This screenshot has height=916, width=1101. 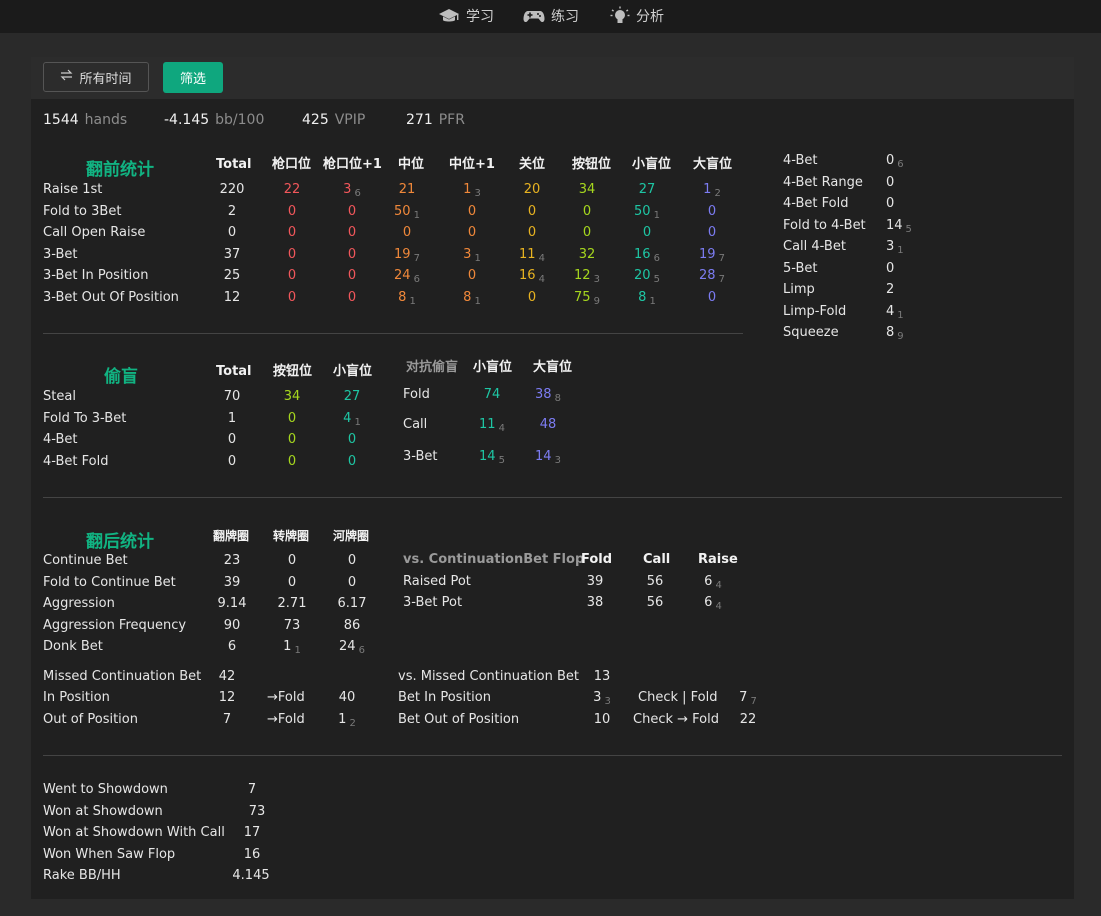 What do you see at coordinates (466, 16) in the screenshot?
I see `nav-learn: 学习` at bounding box center [466, 16].